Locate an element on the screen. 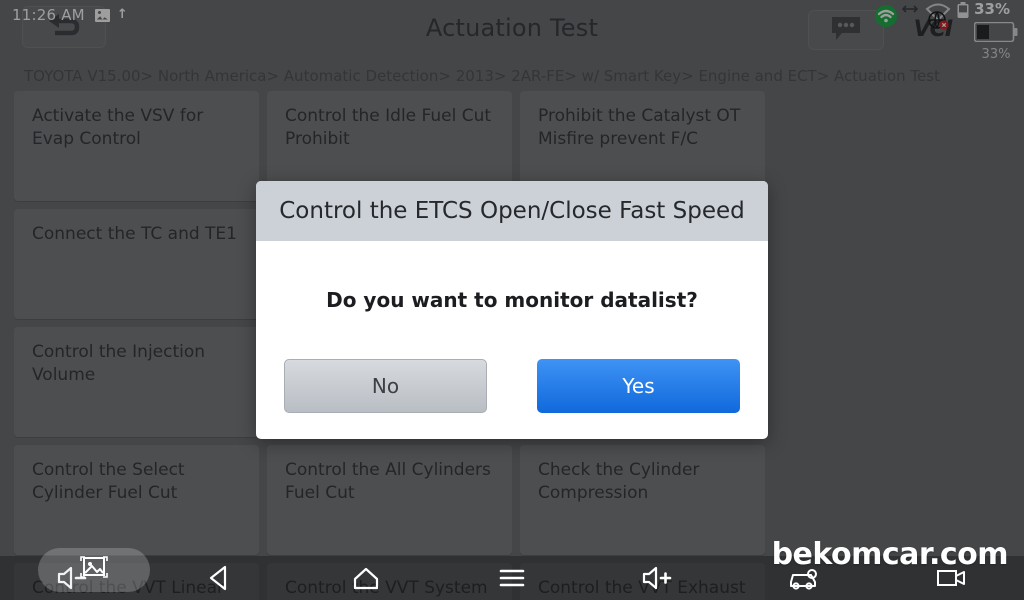 The width and height of the screenshot is (1024, 600). wifi-disconnected-icon is located at coordinates (938, 15).